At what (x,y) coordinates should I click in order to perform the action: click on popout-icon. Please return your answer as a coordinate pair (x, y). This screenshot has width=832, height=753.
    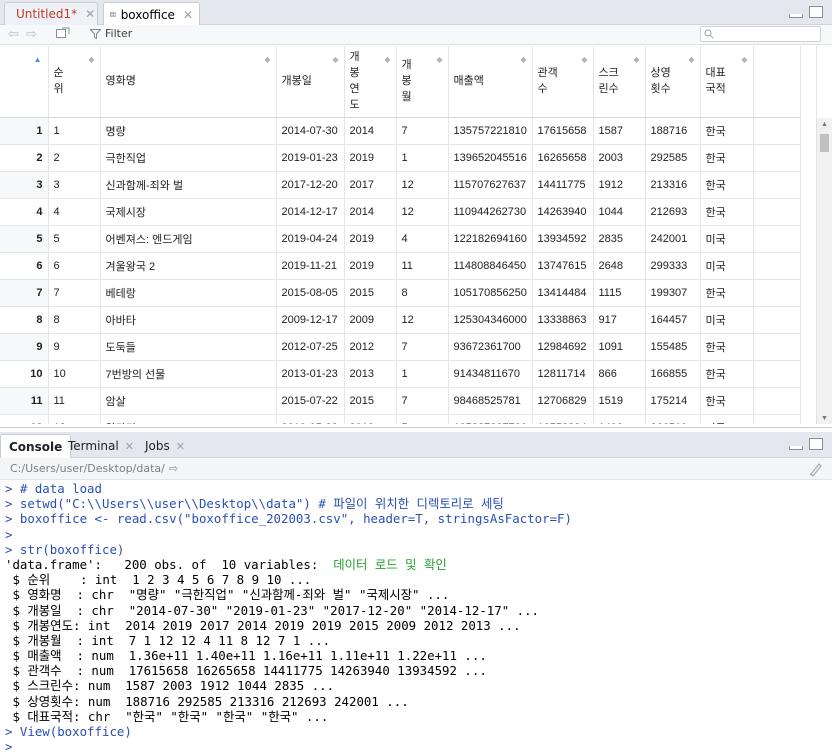
    Looking at the image, I should click on (63, 33).